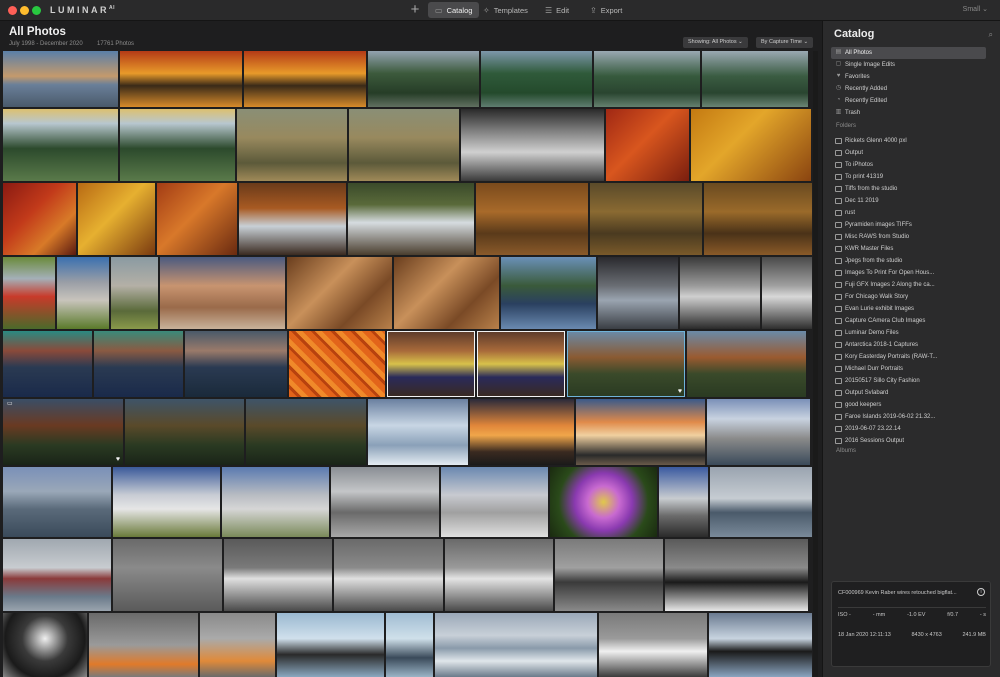 Image resolution: width=1000 pixels, height=677 pixels. Describe the element at coordinates (908, 405) in the screenshot. I see `folder-item: good keepers` at that location.